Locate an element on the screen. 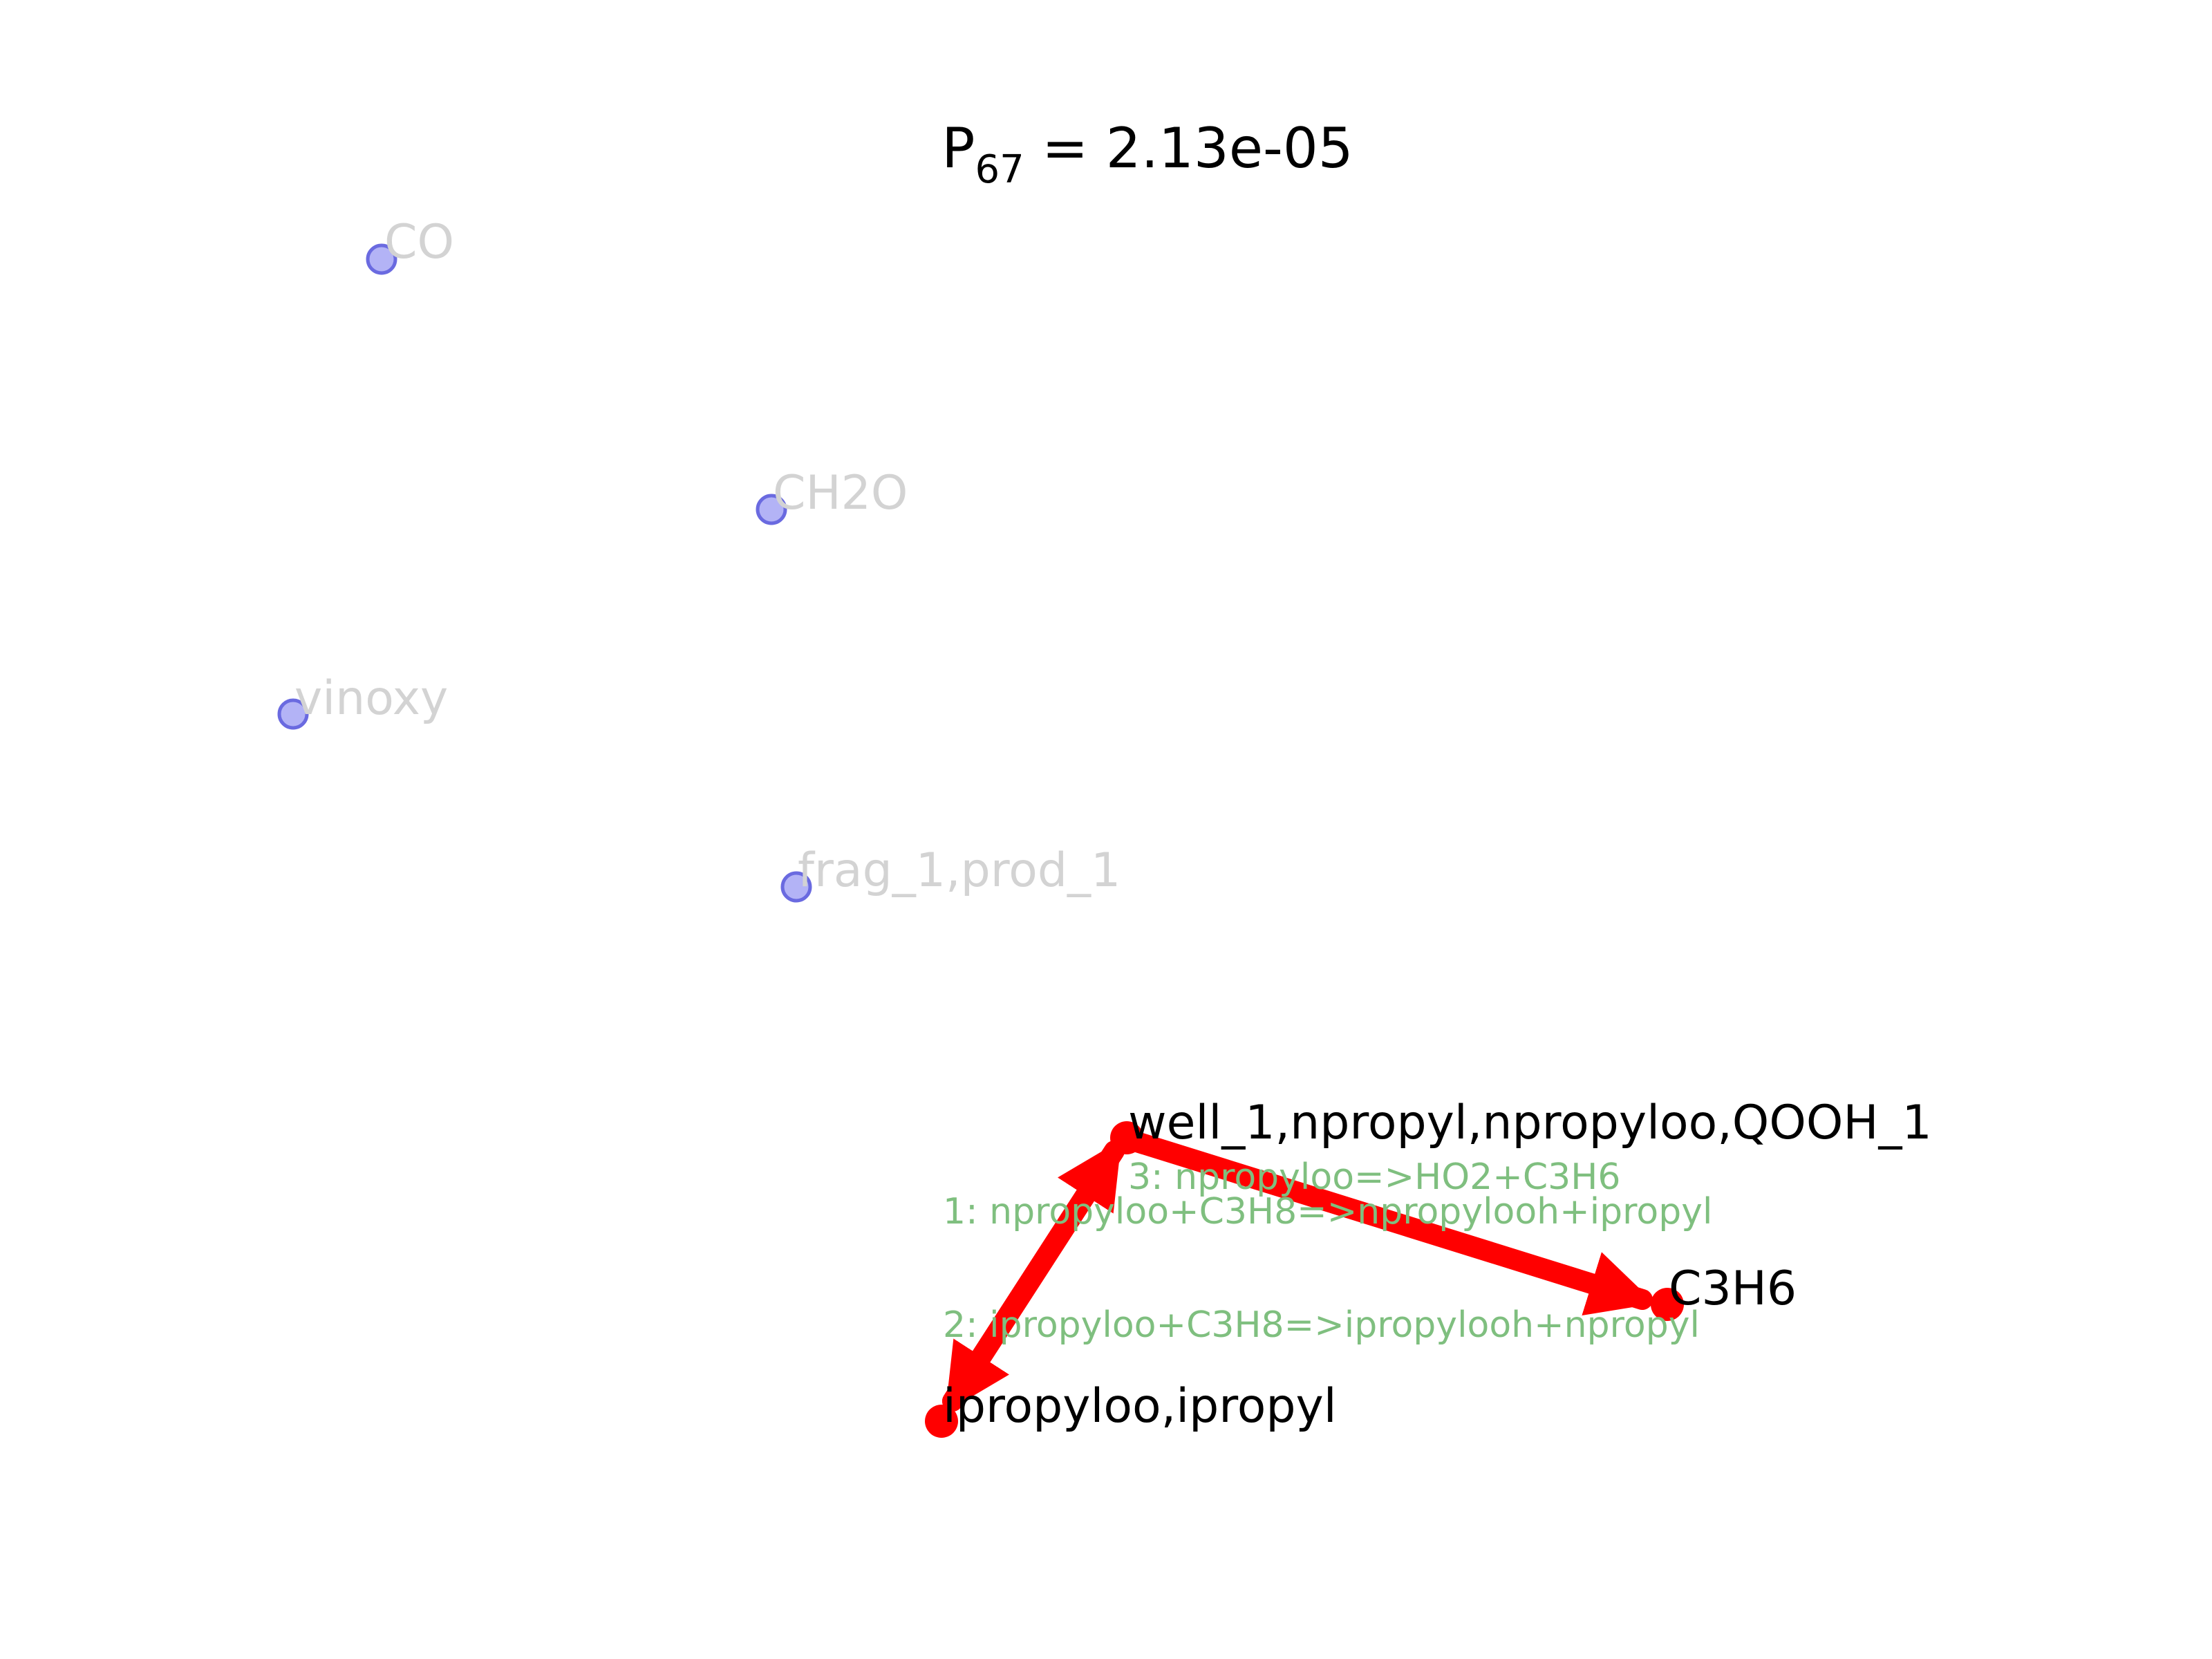  node-label-vinoxy: vinoxy is located at coordinates (371, 698).